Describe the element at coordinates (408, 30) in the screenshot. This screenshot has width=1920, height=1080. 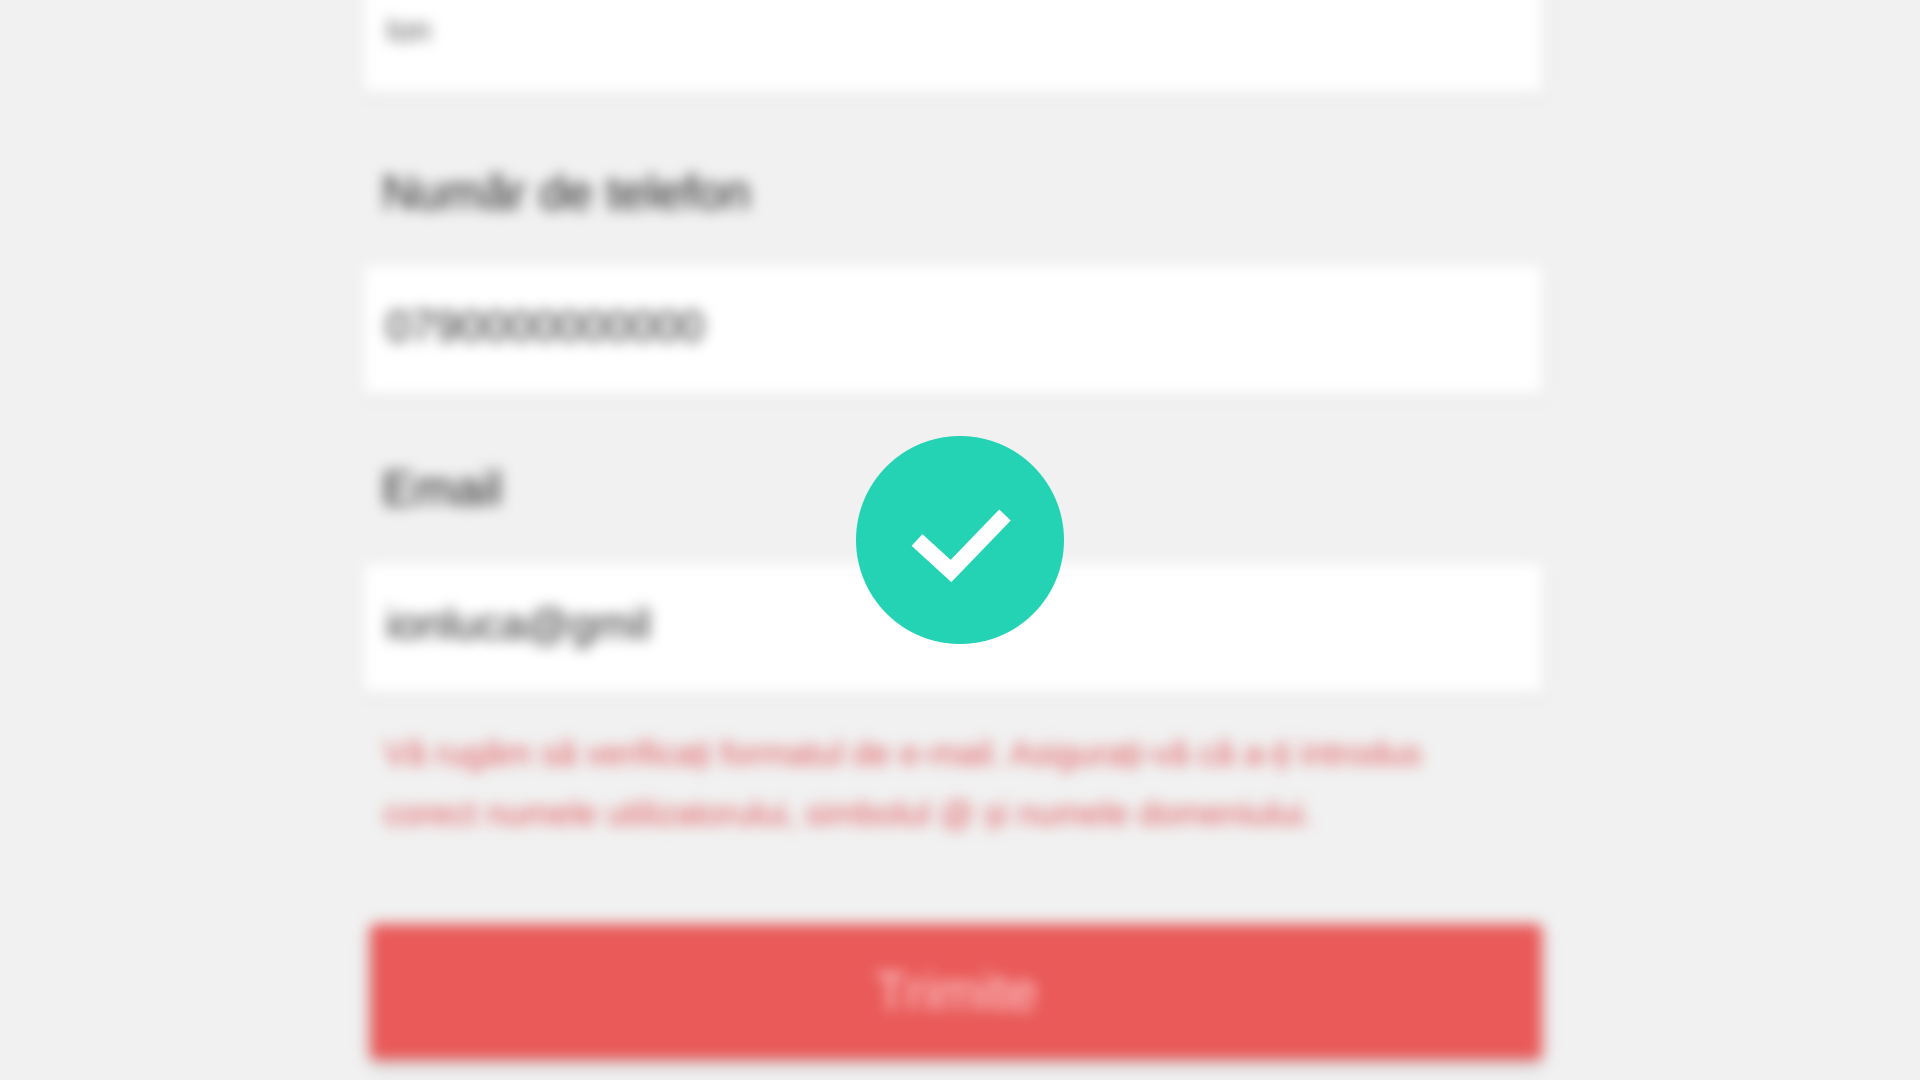
I see `name-field-value: Ion` at that location.